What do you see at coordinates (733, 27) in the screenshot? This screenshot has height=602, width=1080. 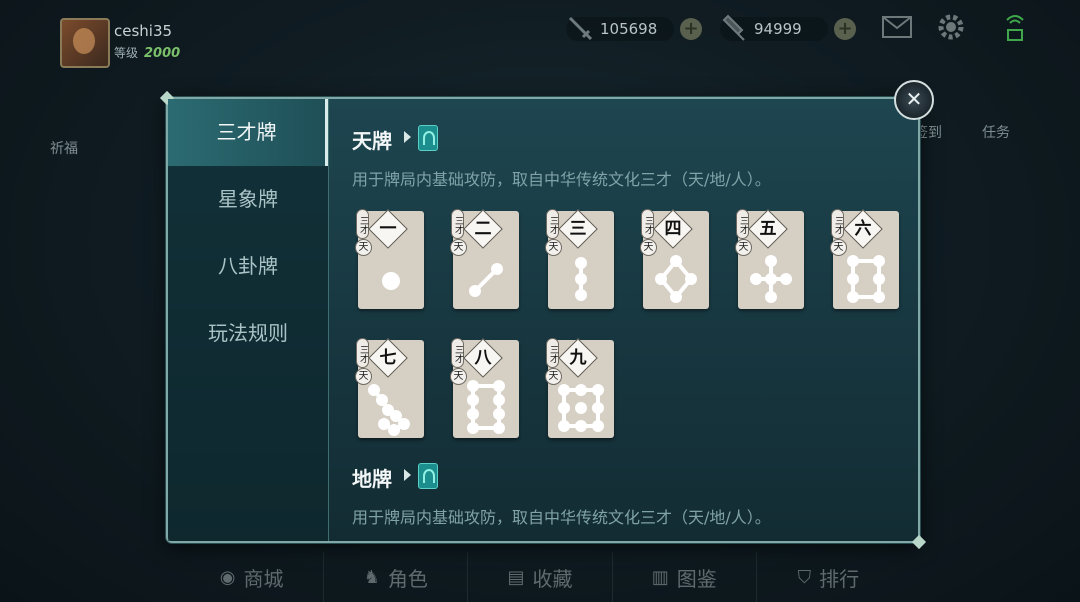 I see `blade-icon` at bounding box center [733, 27].